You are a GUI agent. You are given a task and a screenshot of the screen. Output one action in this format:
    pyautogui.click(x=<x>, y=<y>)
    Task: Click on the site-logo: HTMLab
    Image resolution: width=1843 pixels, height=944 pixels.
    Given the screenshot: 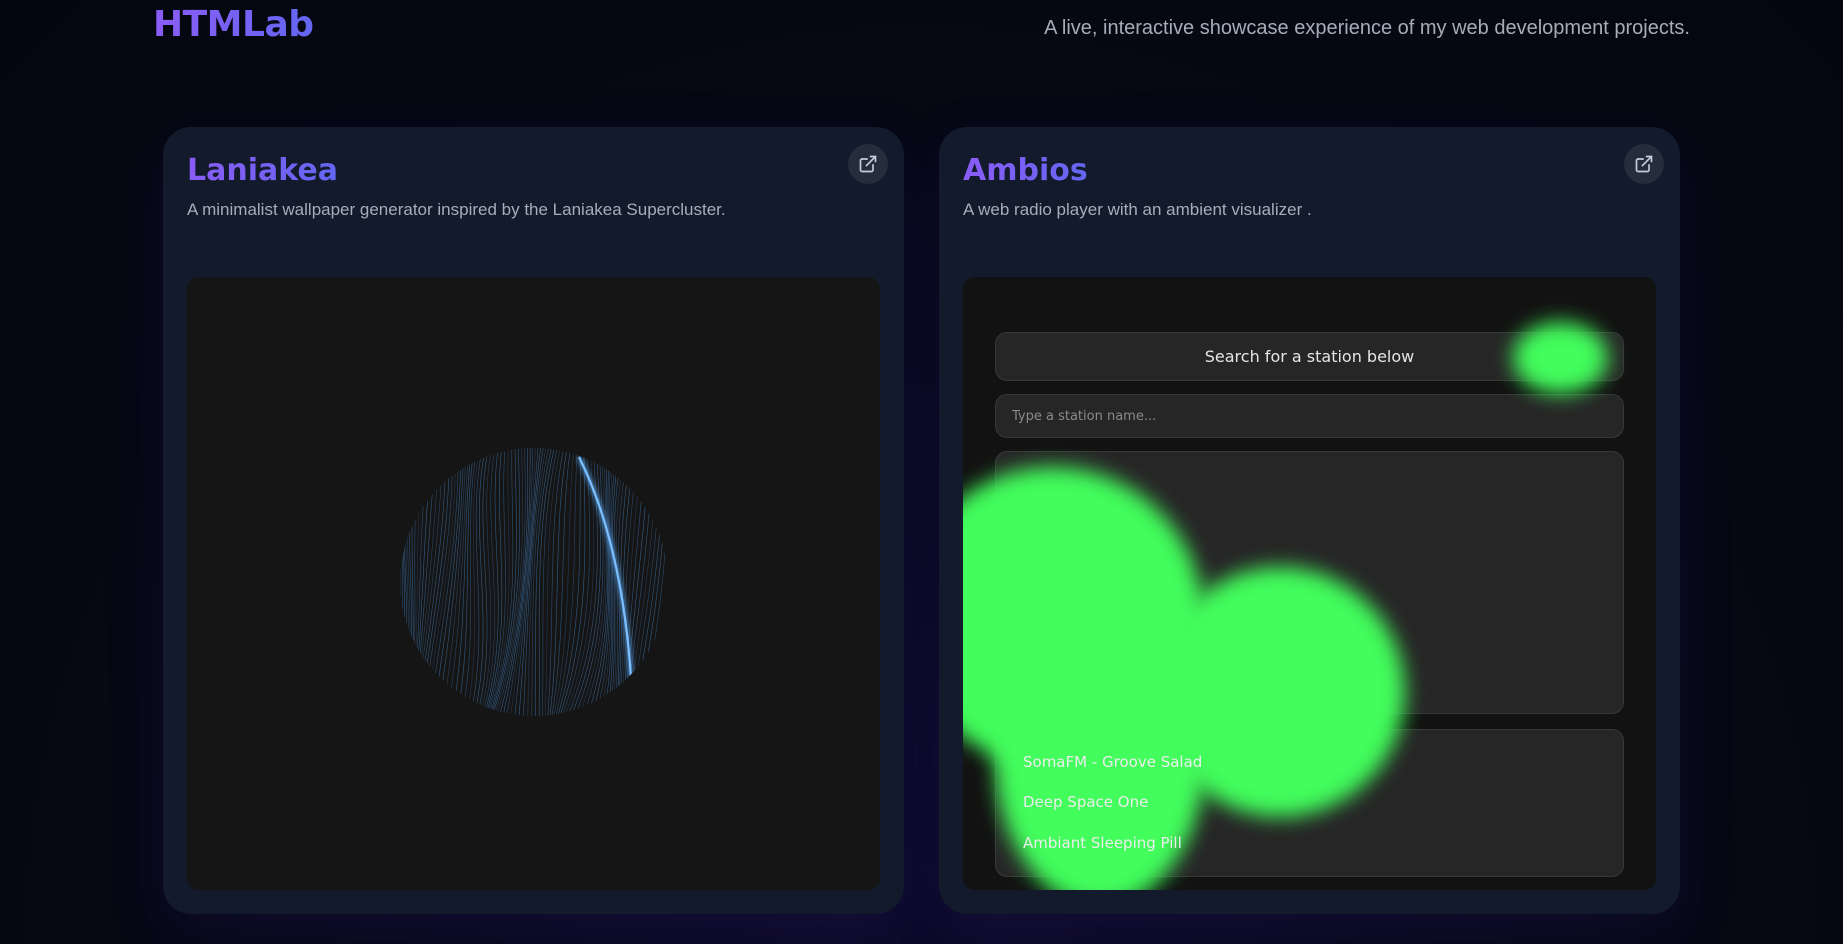 What is the action you would take?
    pyautogui.click(x=233, y=24)
    